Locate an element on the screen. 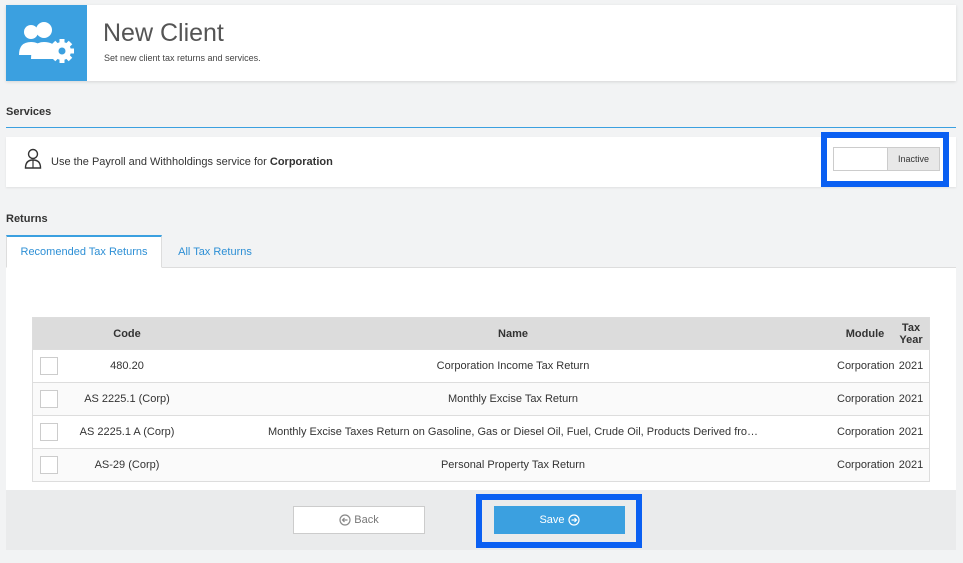  page-subtitle: Set new client tax returns and services. is located at coordinates (182, 58).